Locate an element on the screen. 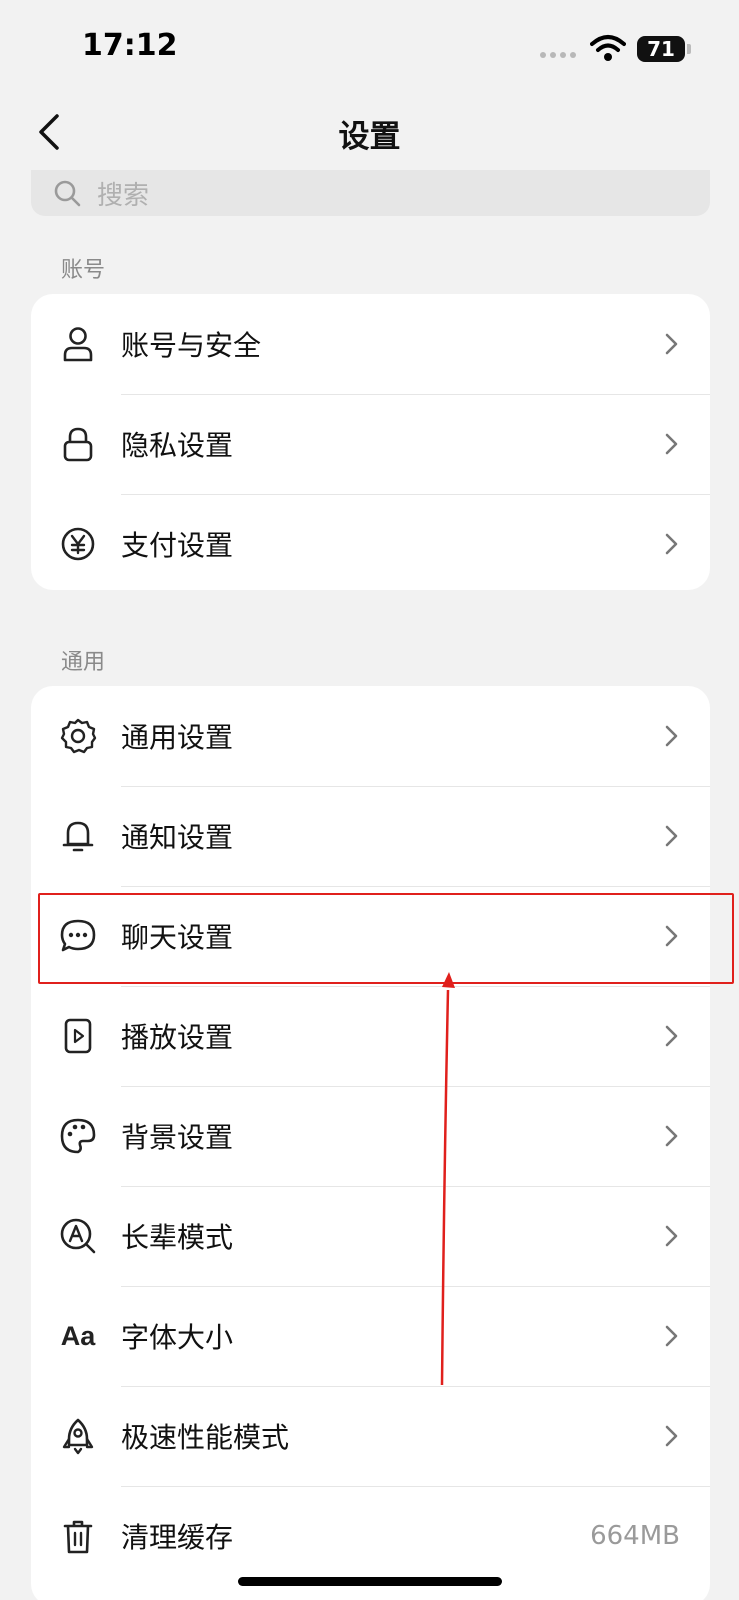  battery-indicator: 71 is located at coordinates (664, 49).